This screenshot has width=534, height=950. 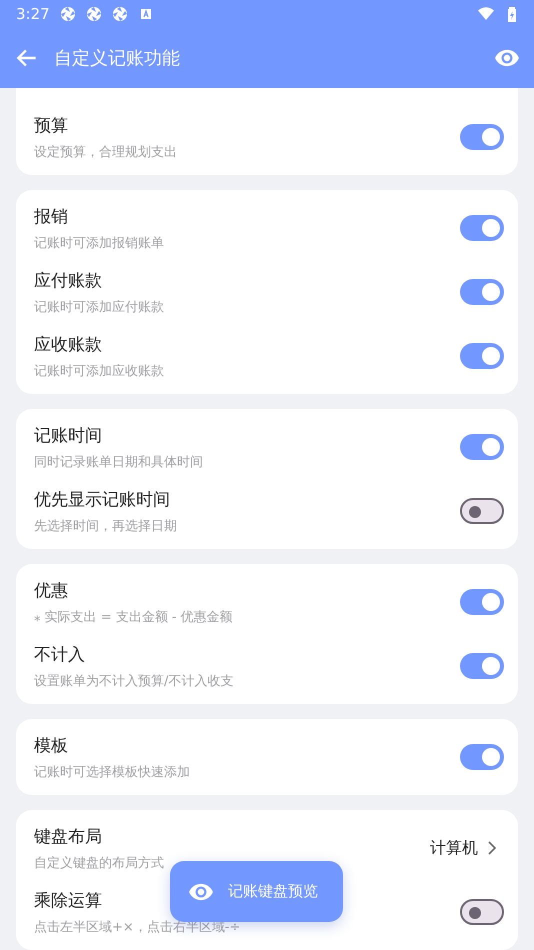 I want to click on setting-description: ⁎ 实际支出 = 支出金额 - 优惠金额, so click(x=133, y=617).